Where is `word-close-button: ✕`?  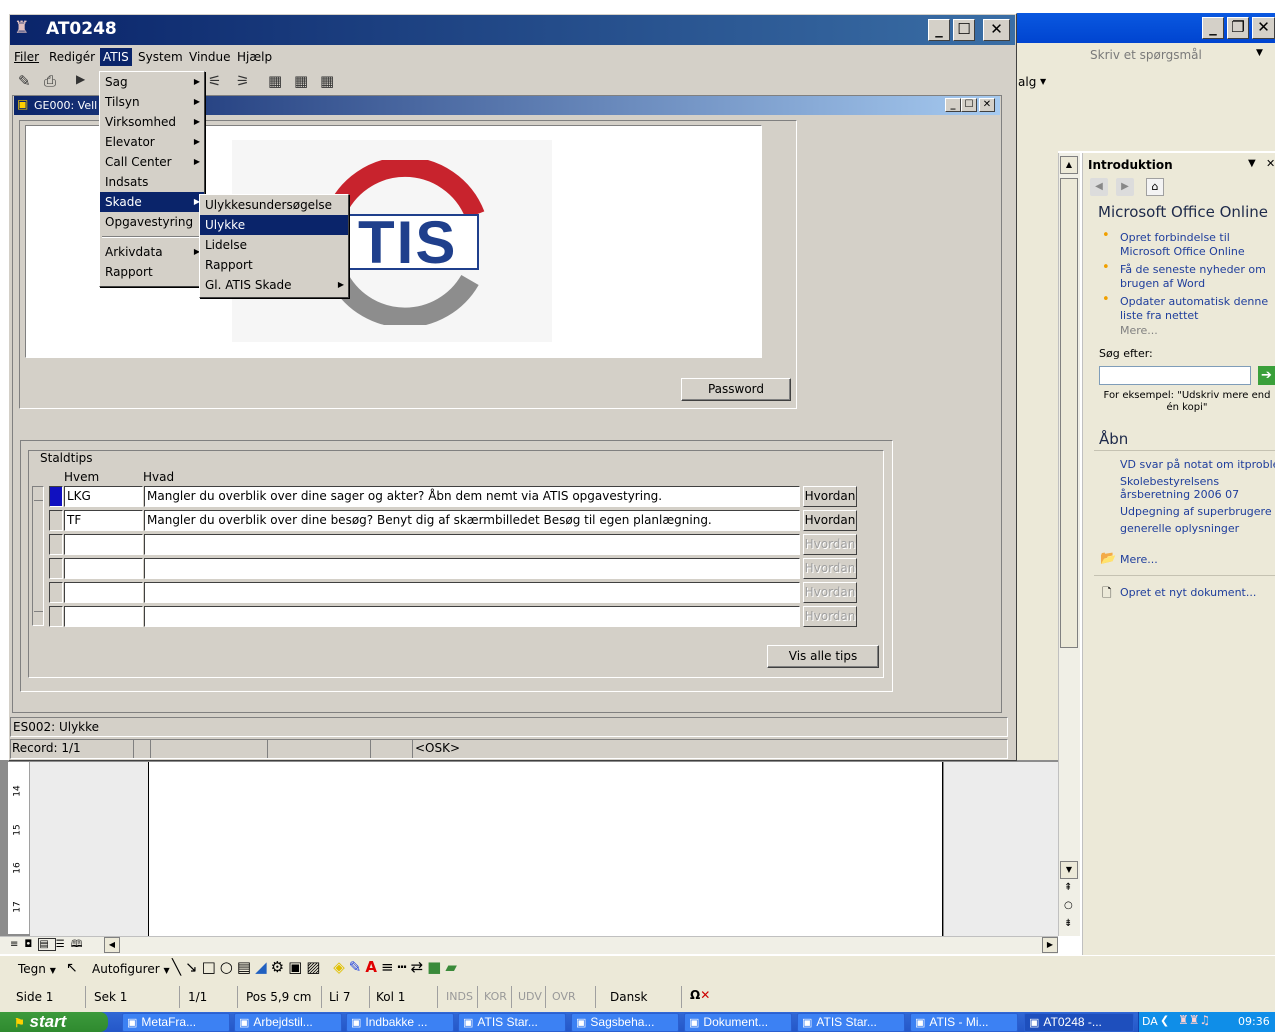
word-close-button: ✕ is located at coordinates (1263, 28).